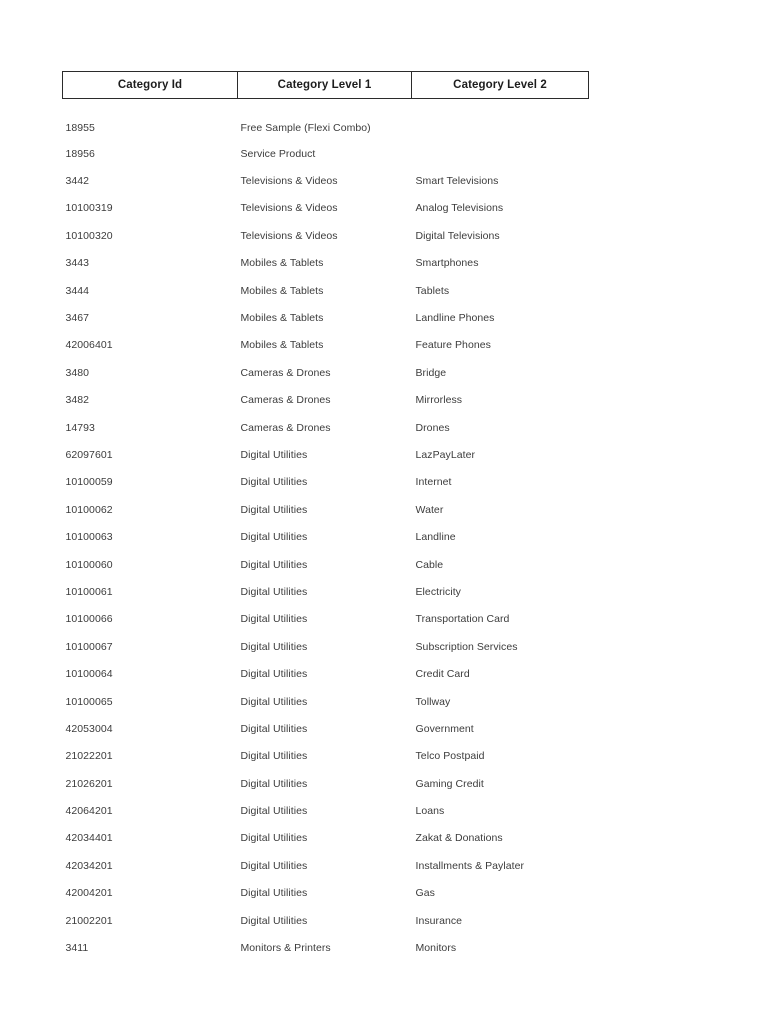 The image size is (768, 1024). What do you see at coordinates (326, 728) in the screenshot?
I see `table-row: 42053004 Digital Utilities Government` at bounding box center [326, 728].